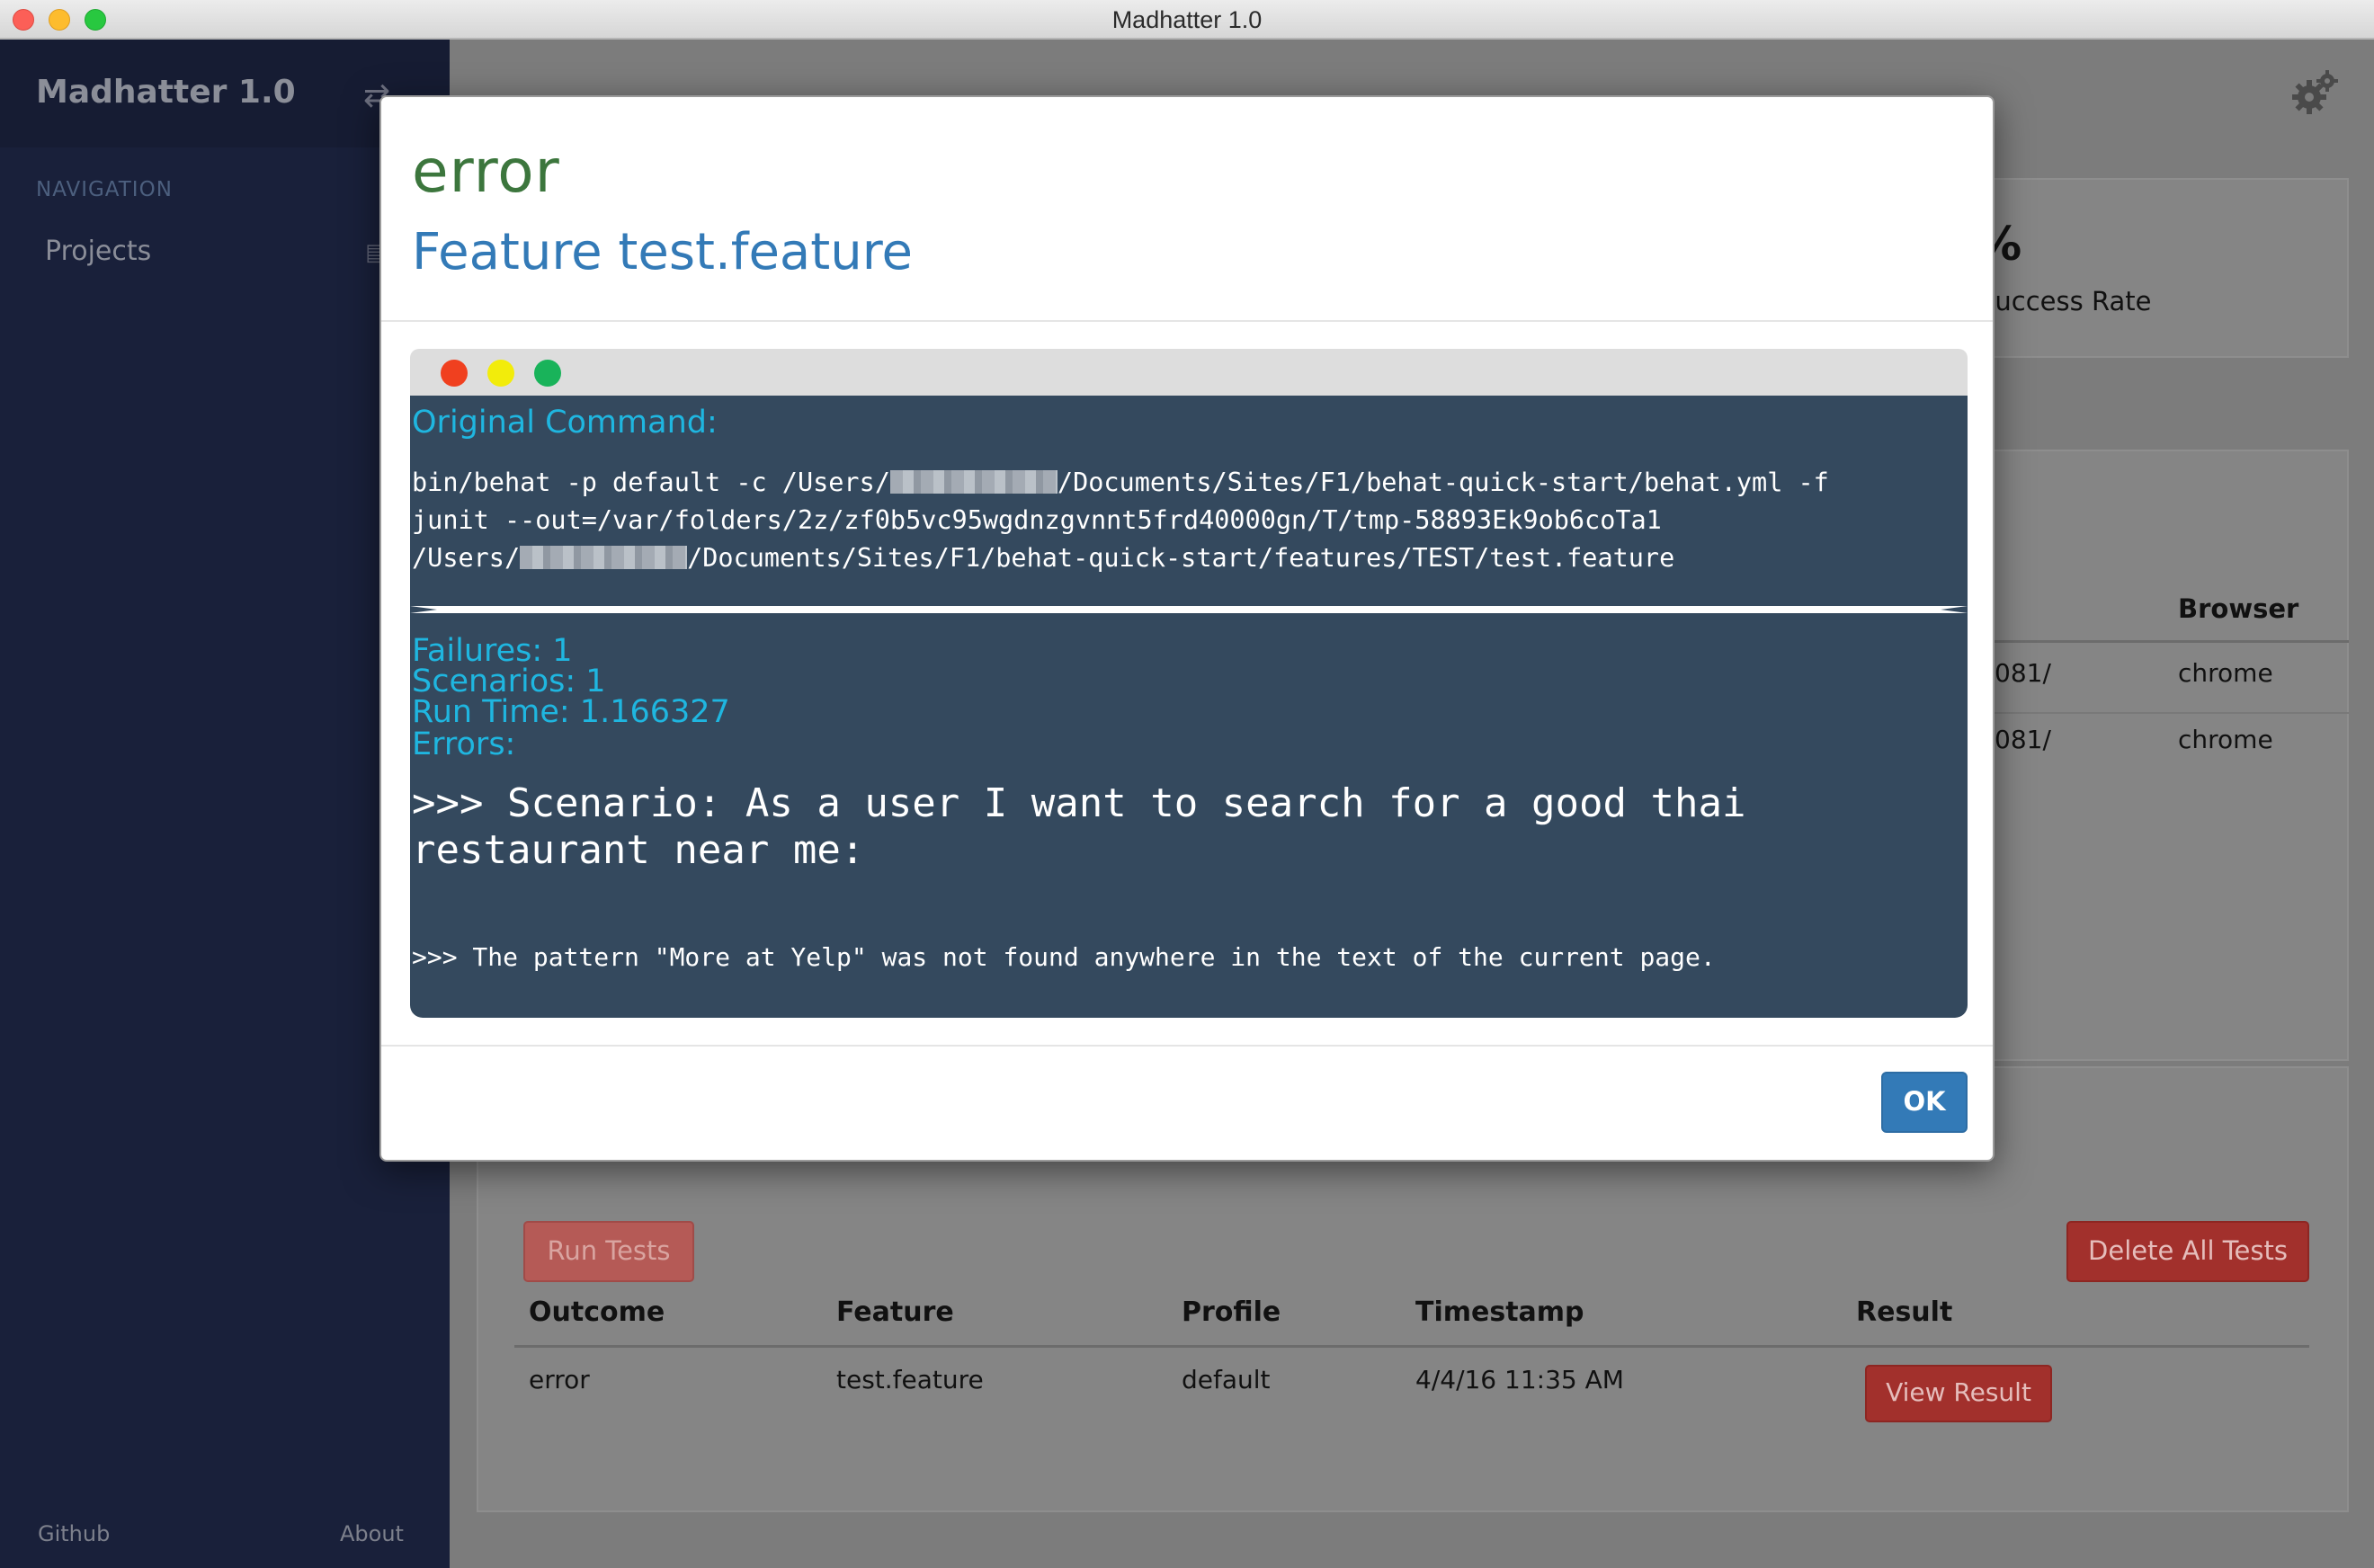 The image size is (2374, 1568). What do you see at coordinates (1519, 1380) in the screenshot?
I see `result-timestamp: 4/4/16 11:35 AM` at bounding box center [1519, 1380].